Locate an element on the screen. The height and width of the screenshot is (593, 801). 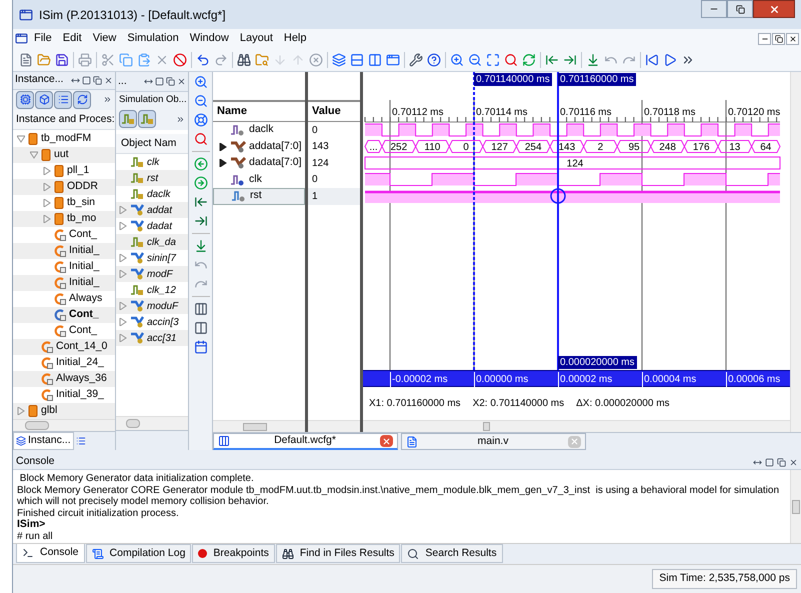
object-item: daclk is located at coordinates (152, 194).